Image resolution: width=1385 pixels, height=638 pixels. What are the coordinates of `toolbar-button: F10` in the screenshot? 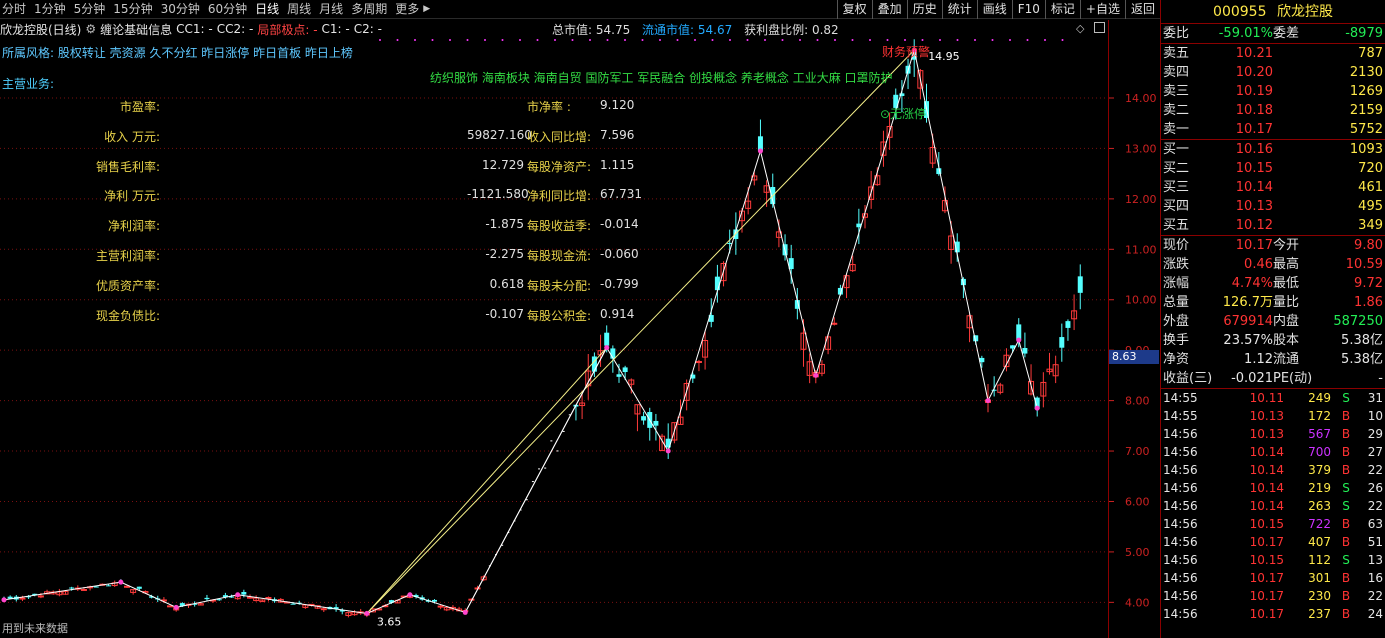 It's located at (1028, 9).